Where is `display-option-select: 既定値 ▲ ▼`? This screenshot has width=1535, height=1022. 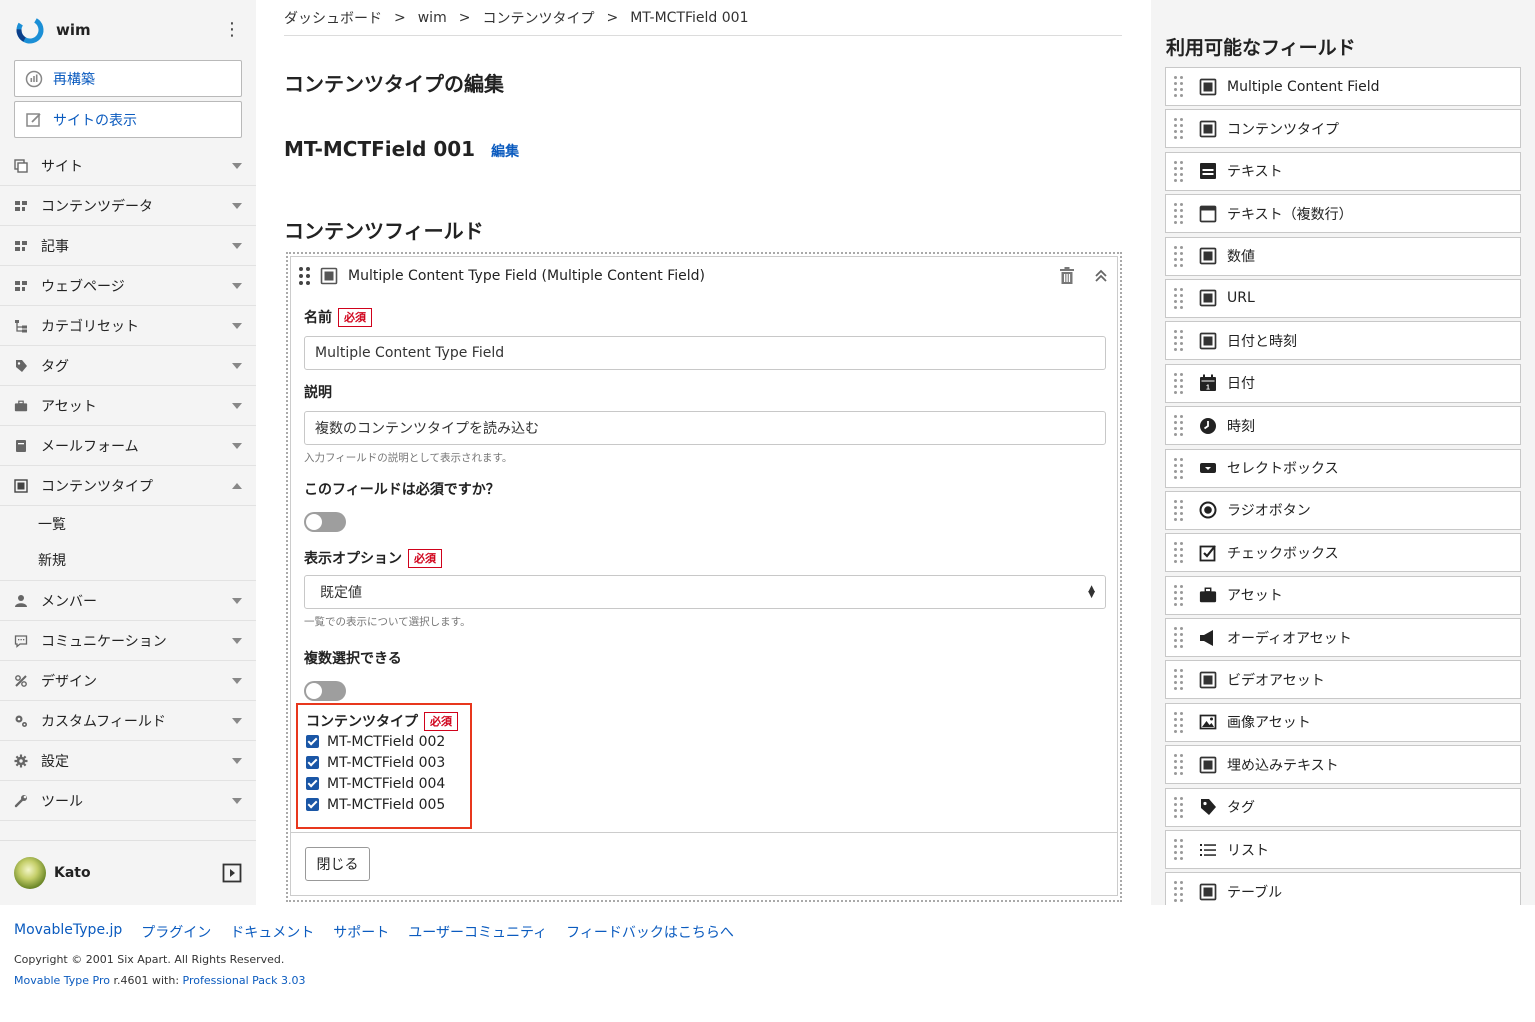
display-option-select: 既定値 ▲ ▼ is located at coordinates (705, 592).